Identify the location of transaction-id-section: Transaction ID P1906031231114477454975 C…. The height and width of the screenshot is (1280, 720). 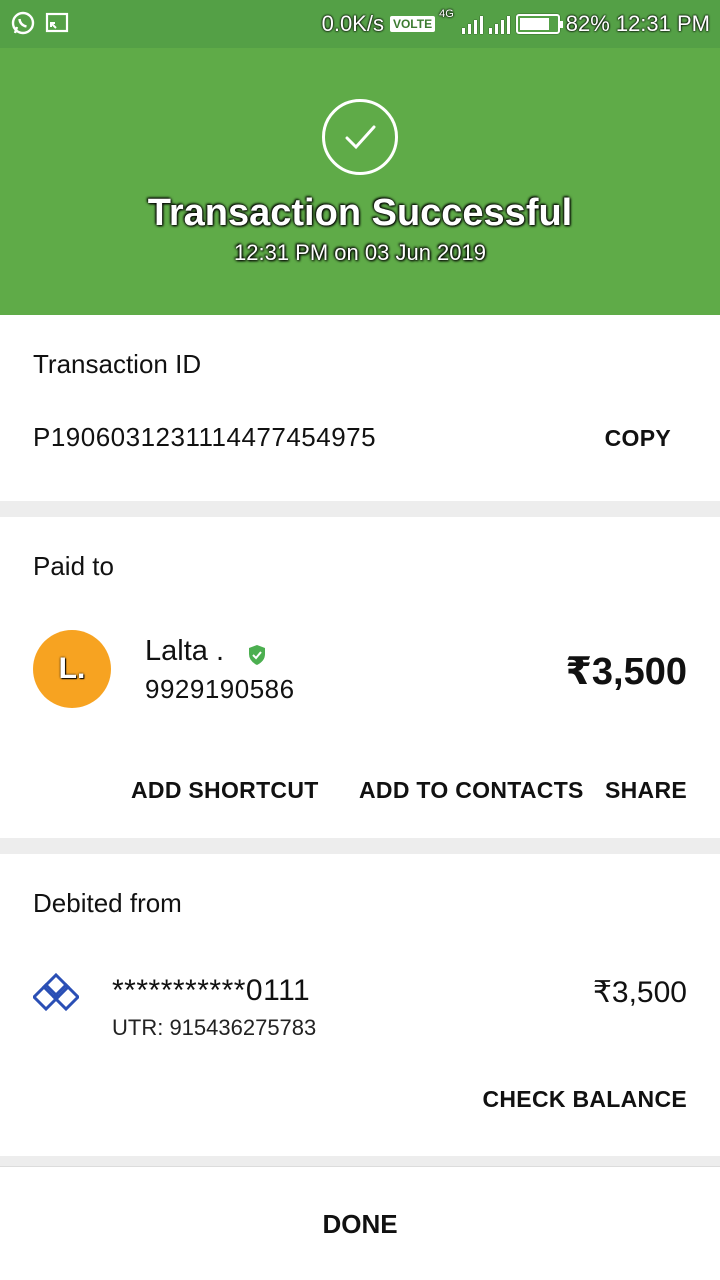
(360, 408).